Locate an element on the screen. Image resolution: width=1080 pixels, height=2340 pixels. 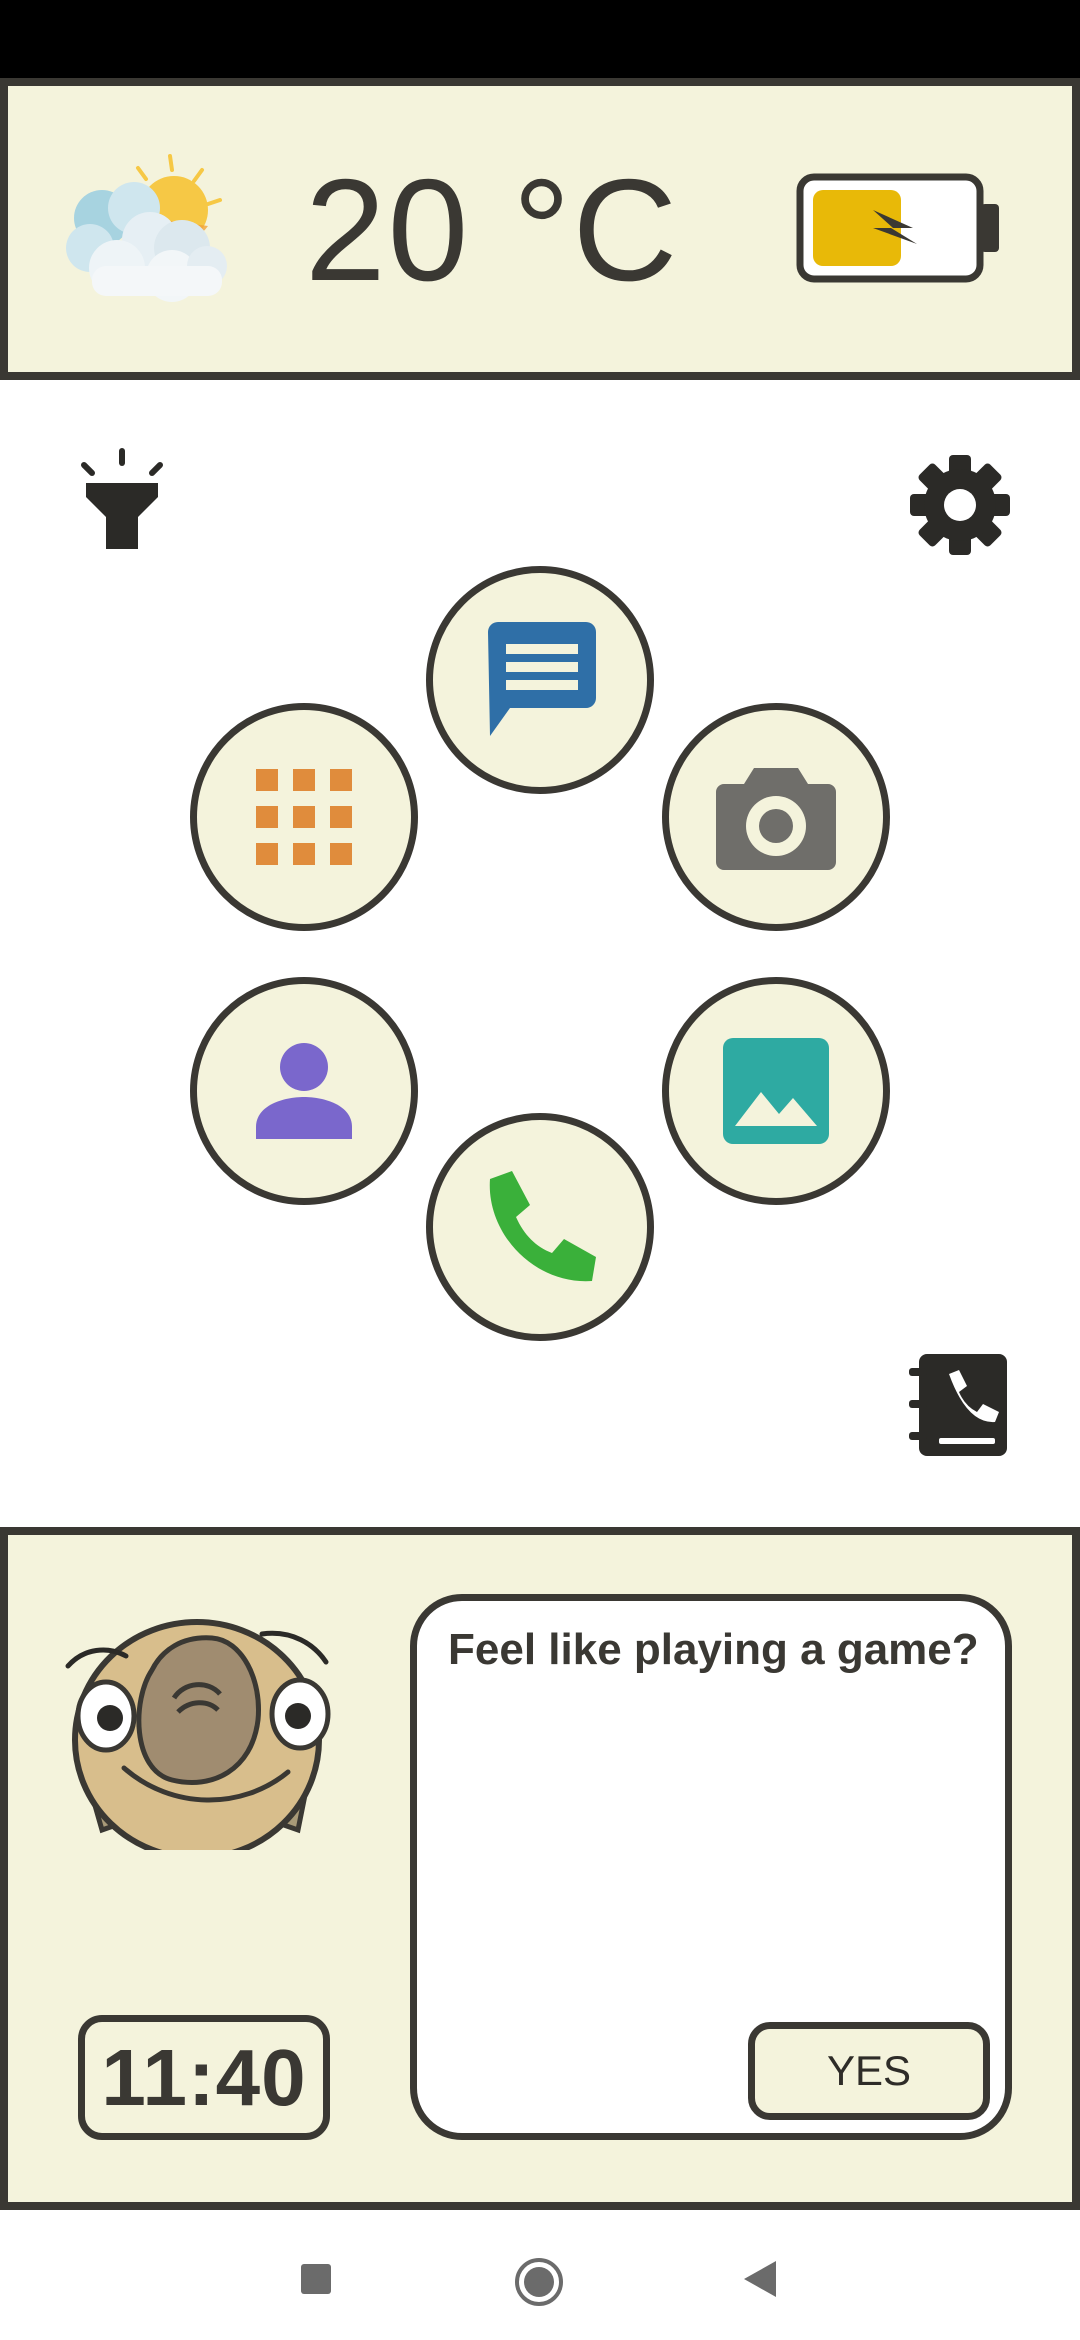
grid-icon is located at coordinates (304, 817).